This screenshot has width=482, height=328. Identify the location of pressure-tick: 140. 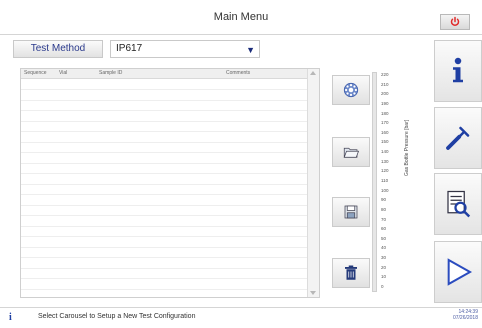
(385, 152).